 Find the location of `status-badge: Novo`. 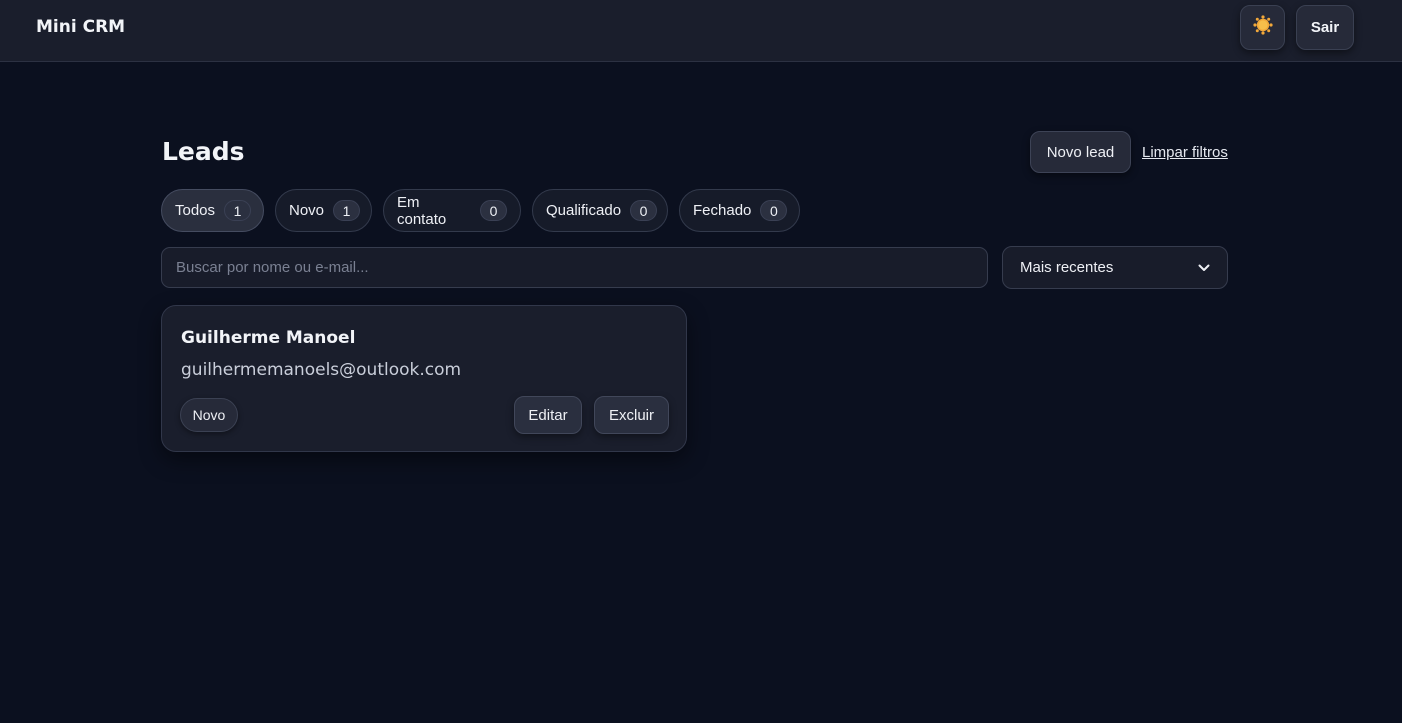

status-badge: Novo is located at coordinates (209, 415).